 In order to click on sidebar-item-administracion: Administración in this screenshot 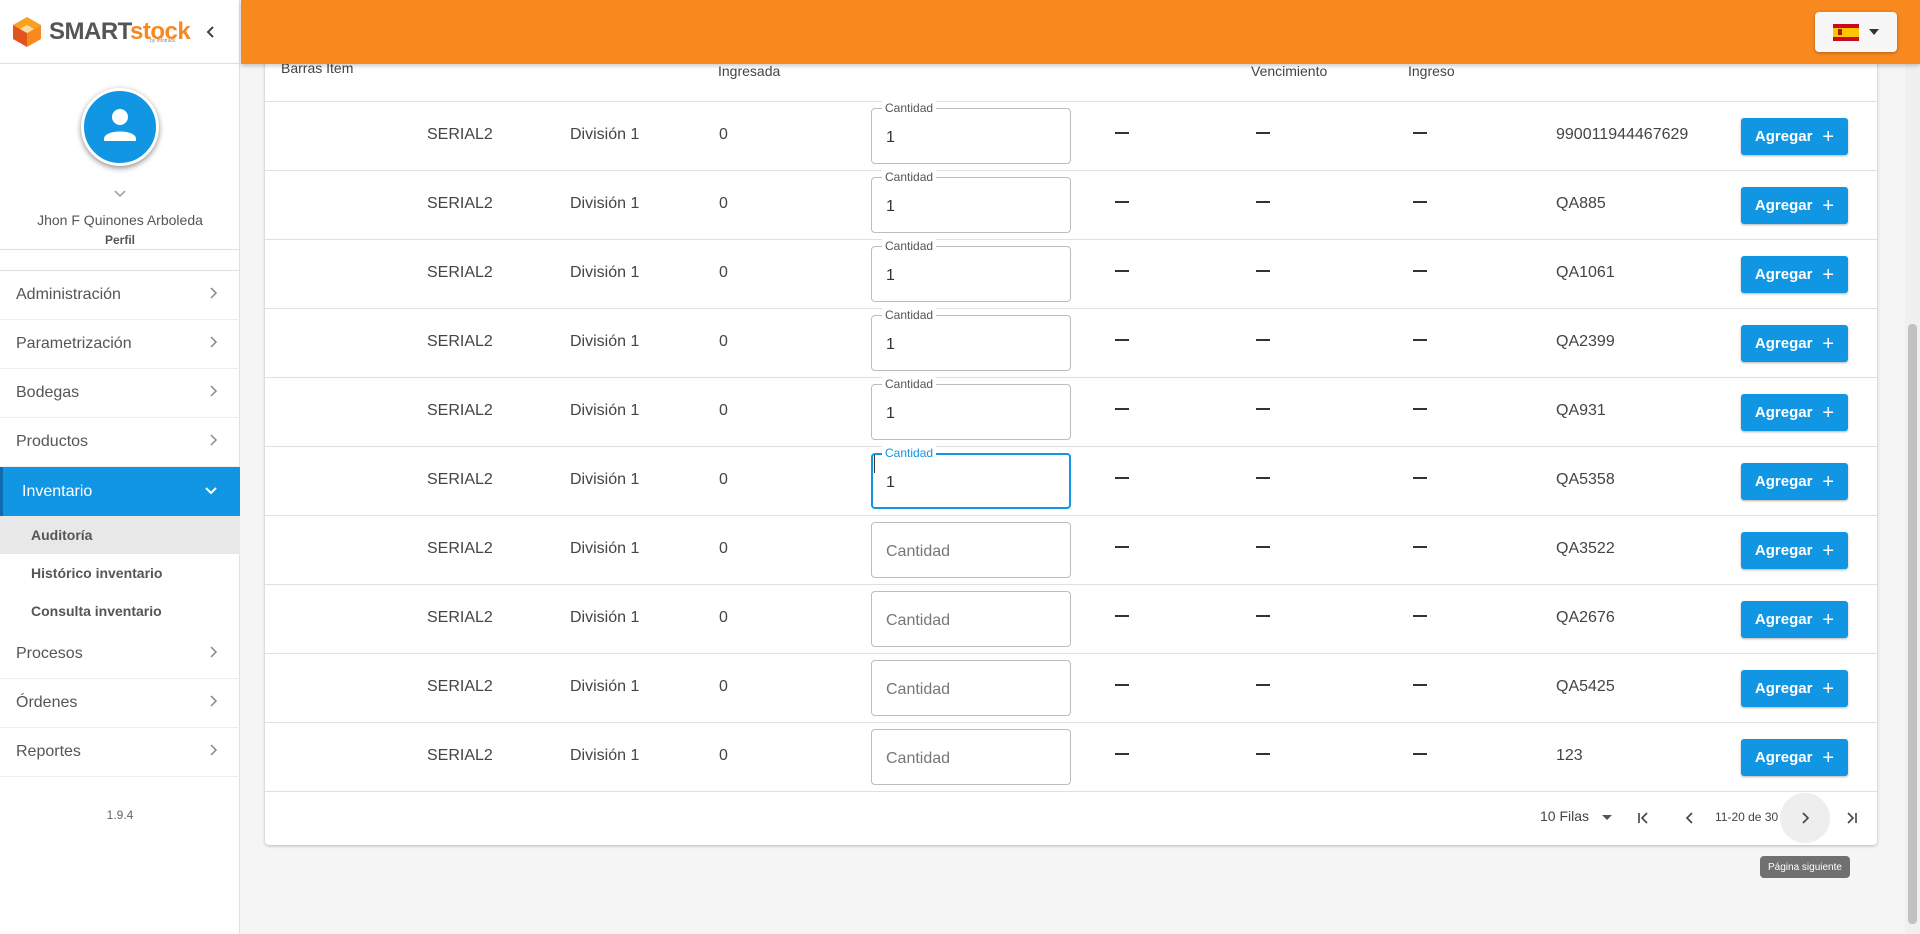, I will do `click(120, 295)`.